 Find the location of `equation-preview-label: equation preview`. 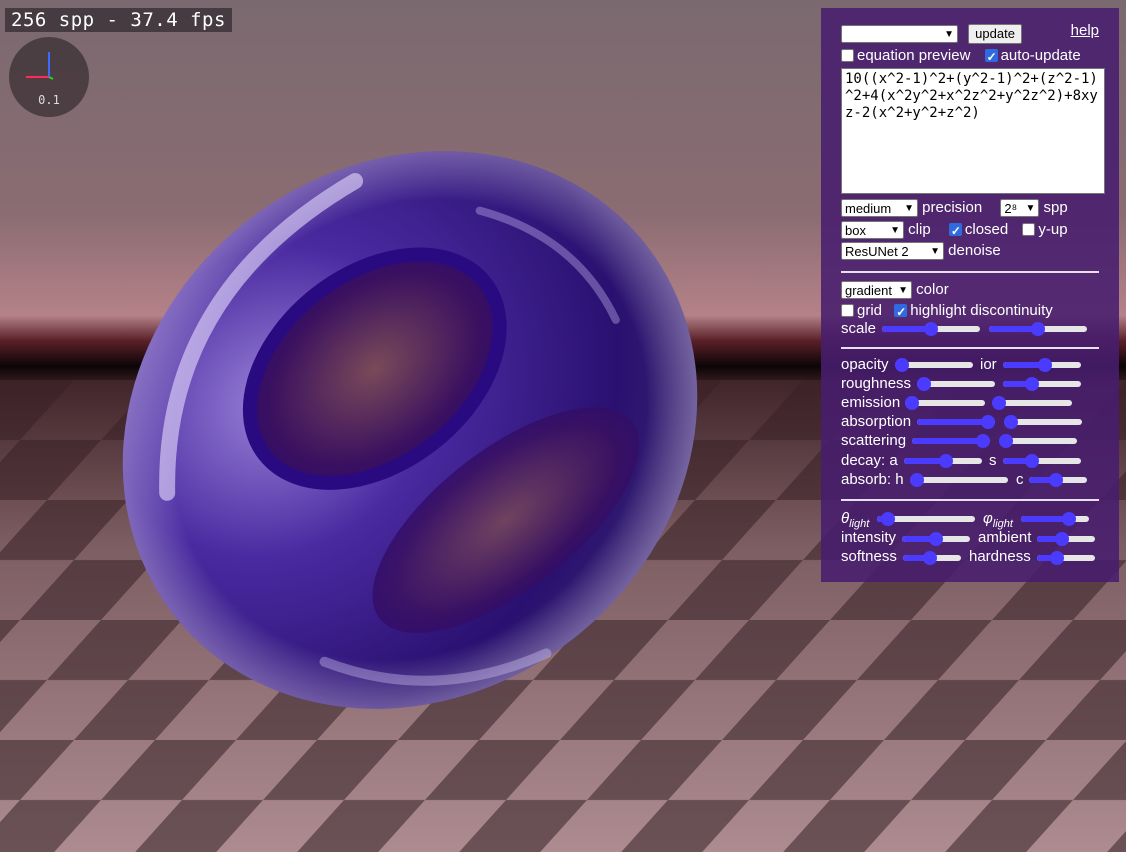

equation-preview-label: equation preview is located at coordinates (914, 56).